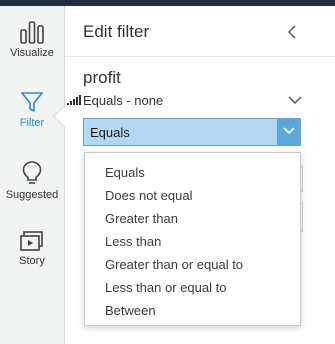 The height and width of the screenshot is (344, 335). Describe the element at coordinates (192, 132) in the screenshot. I see `condition-select: Equals` at that location.